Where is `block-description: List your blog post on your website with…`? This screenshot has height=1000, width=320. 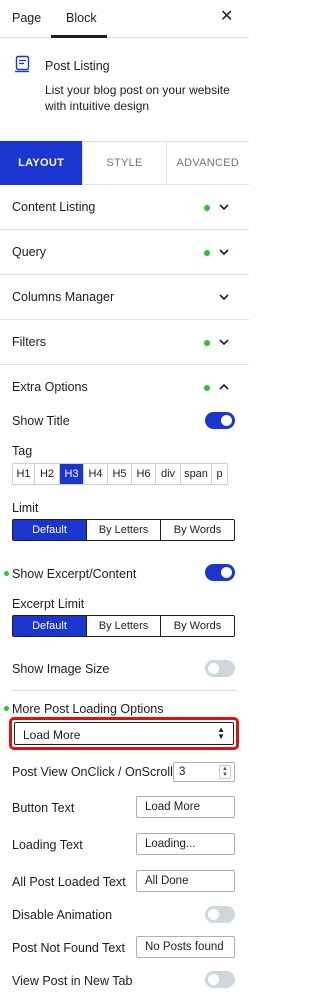 block-description: List your blog post on your website with… is located at coordinates (137, 98).